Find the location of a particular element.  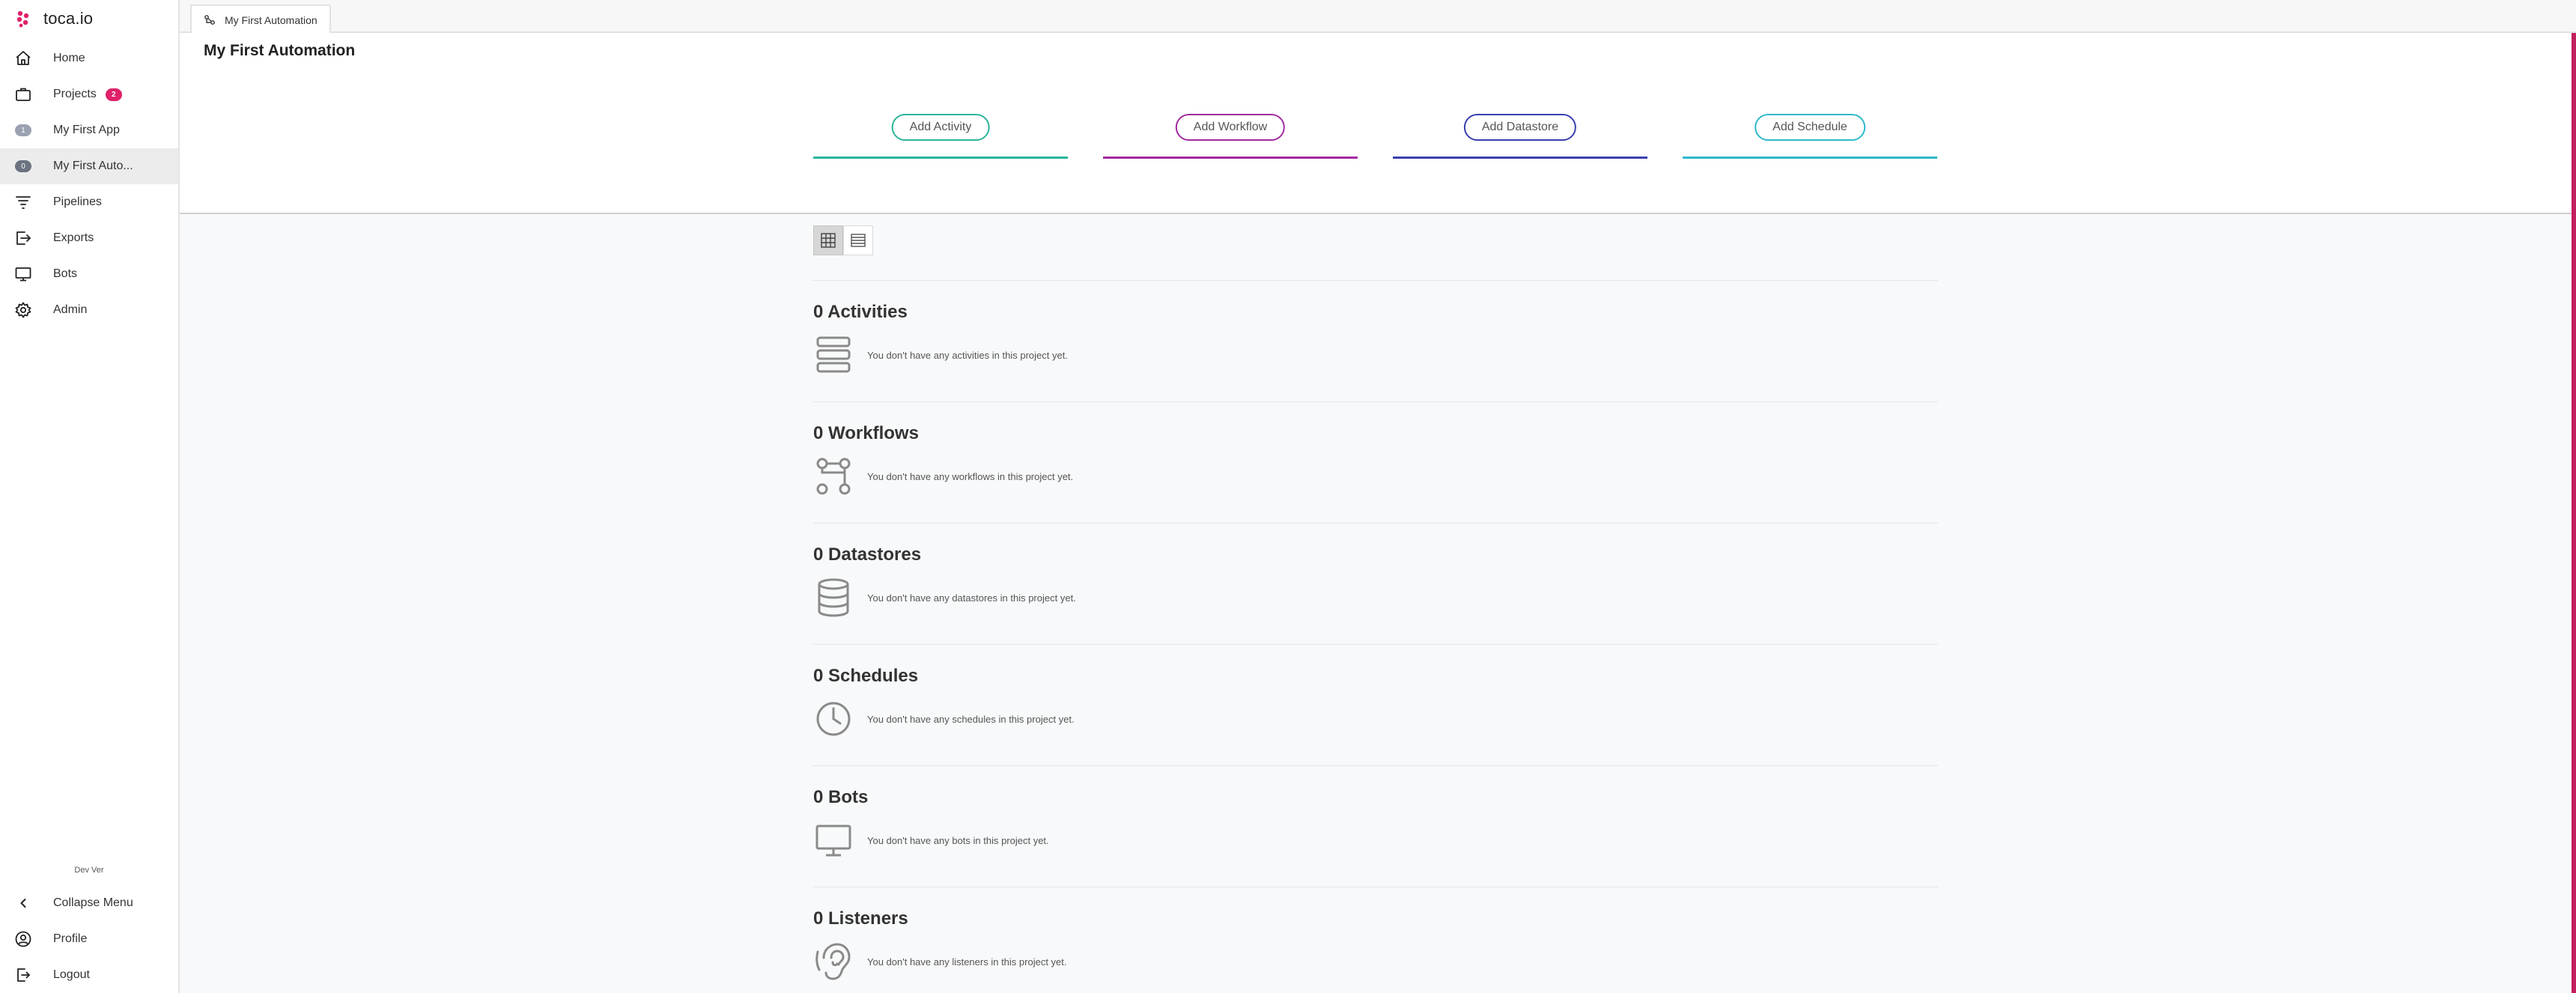

projects-count-badge: 2 is located at coordinates (113, 94).